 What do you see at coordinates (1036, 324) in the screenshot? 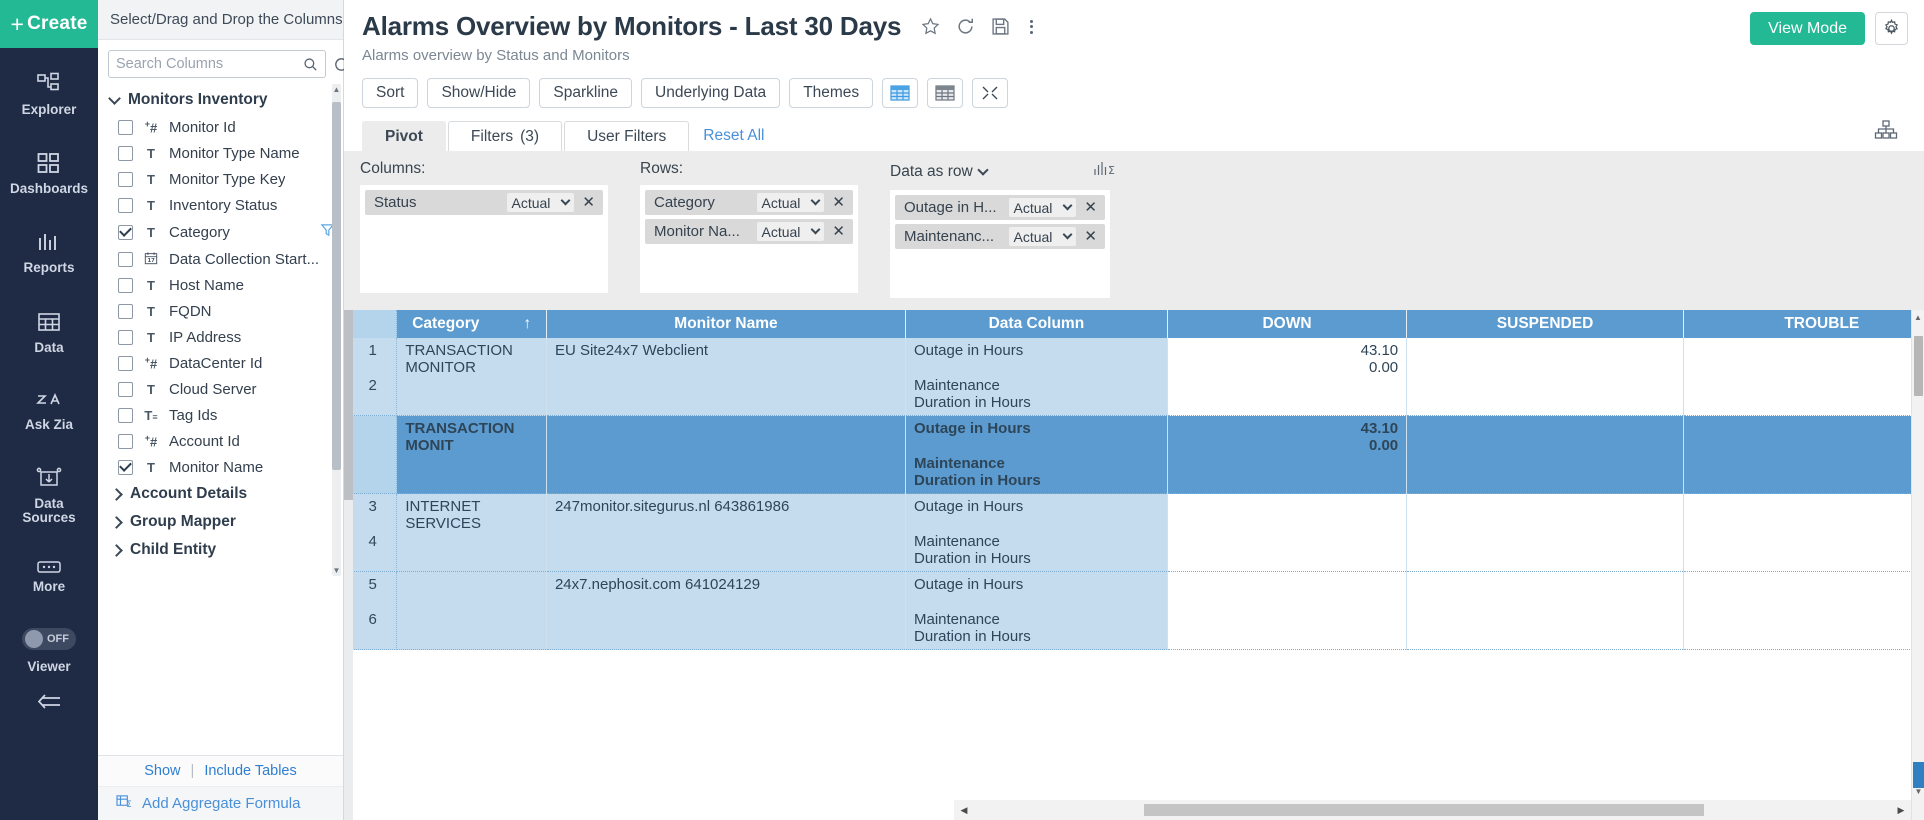
I see `column-header-data-column: Data Column` at bounding box center [1036, 324].